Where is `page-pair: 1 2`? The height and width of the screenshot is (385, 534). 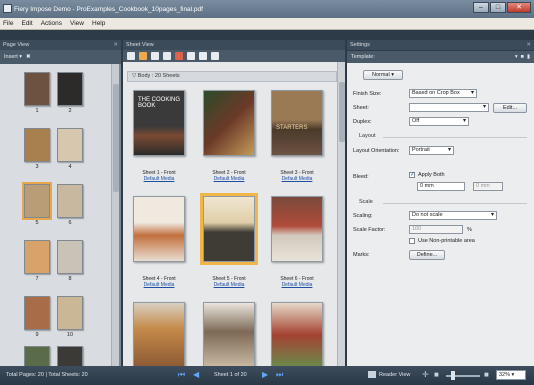
page-pair: 1 2 is located at coordinates (55, 94).